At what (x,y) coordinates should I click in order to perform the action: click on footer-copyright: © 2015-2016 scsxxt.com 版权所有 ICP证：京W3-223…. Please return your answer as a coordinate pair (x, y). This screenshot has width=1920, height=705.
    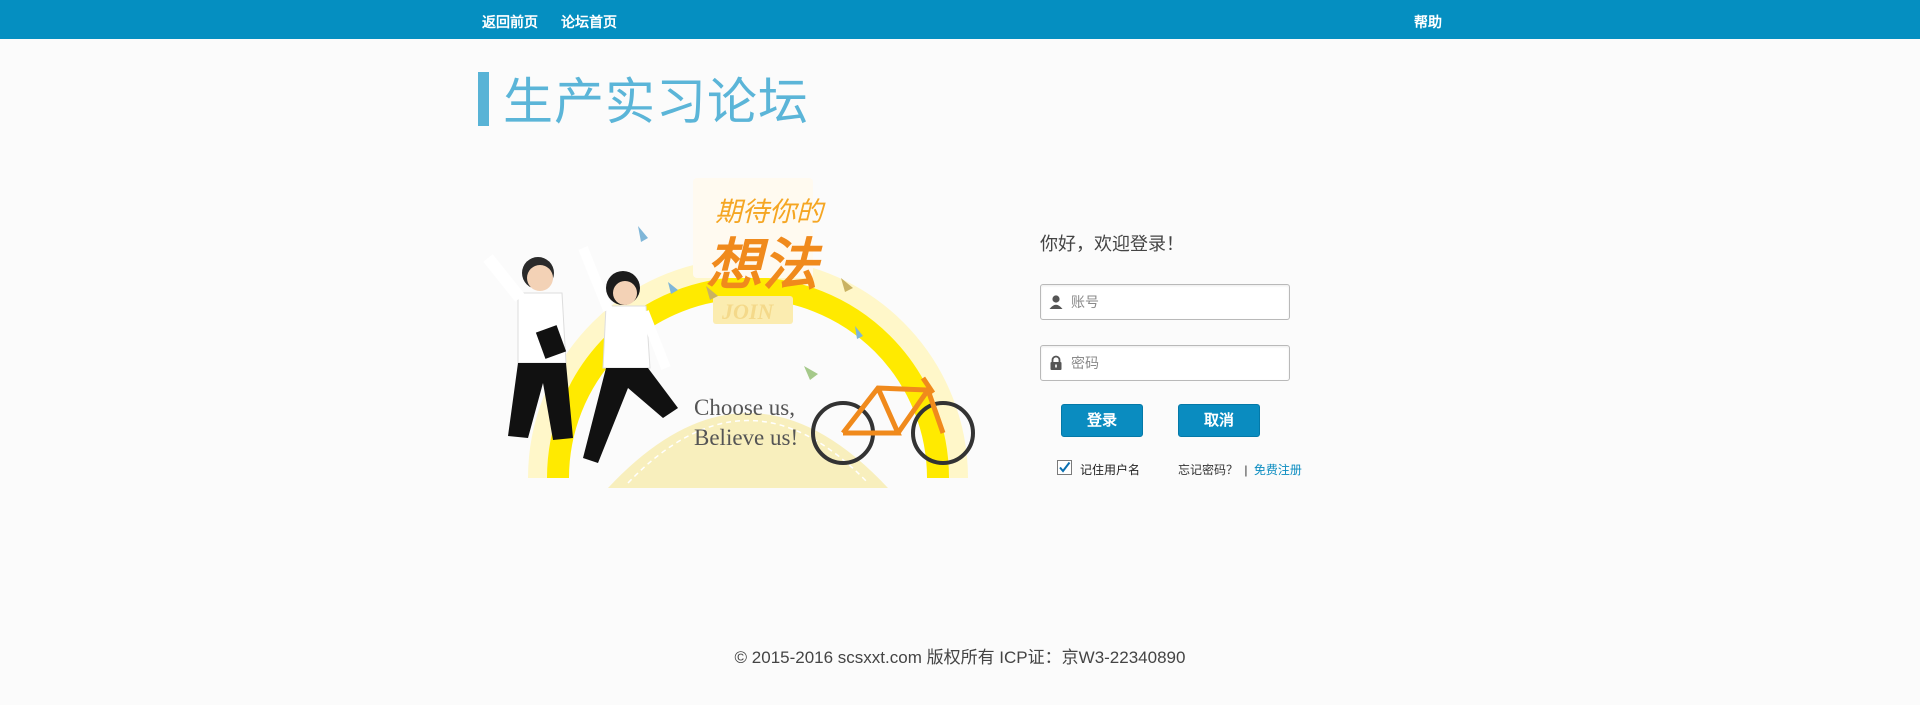
    Looking at the image, I should click on (960, 657).